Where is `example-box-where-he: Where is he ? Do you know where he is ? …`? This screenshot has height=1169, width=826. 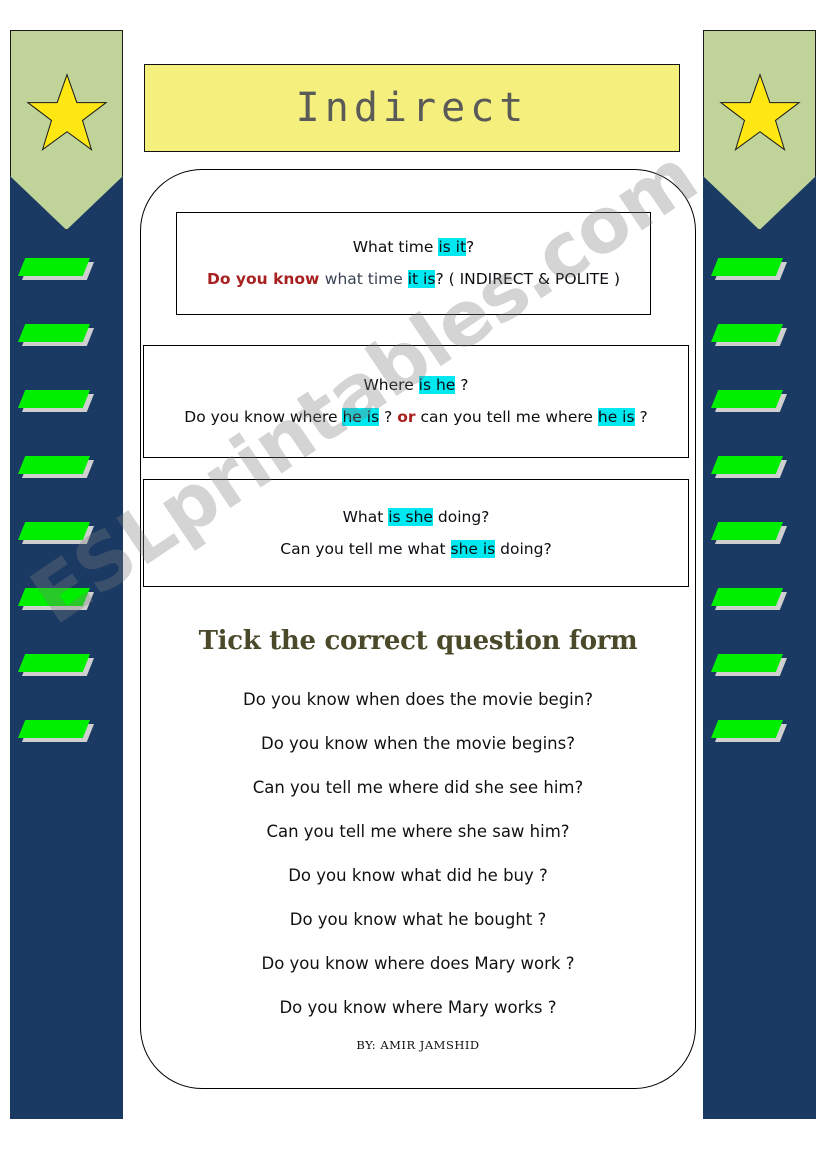
example-box-where-he: Where is he ? Do you know where he is ? … is located at coordinates (416, 401).